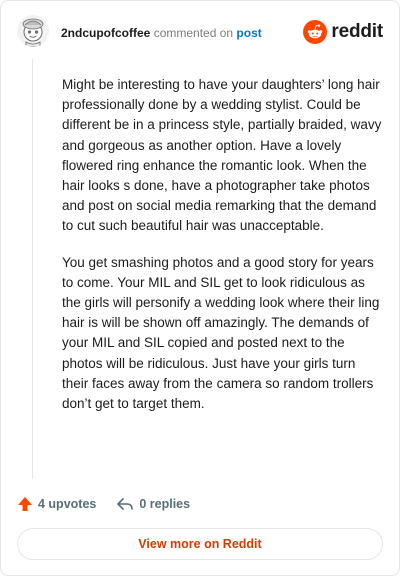 Image resolution: width=400 pixels, height=576 pixels. Describe the element at coordinates (125, 504) in the screenshot. I see `reply-arrow-icon` at that location.